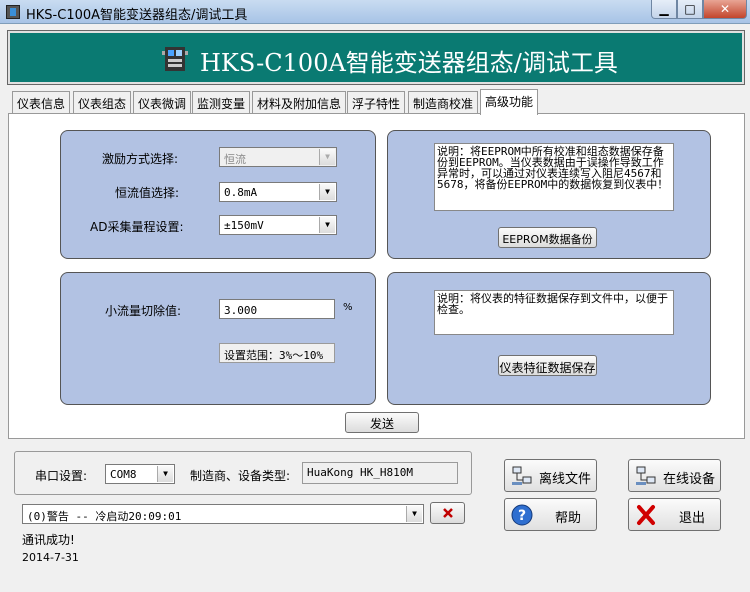  What do you see at coordinates (277, 353) in the screenshot?
I see `cutoff-range-text: 设置范围：3%～10%` at bounding box center [277, 353].